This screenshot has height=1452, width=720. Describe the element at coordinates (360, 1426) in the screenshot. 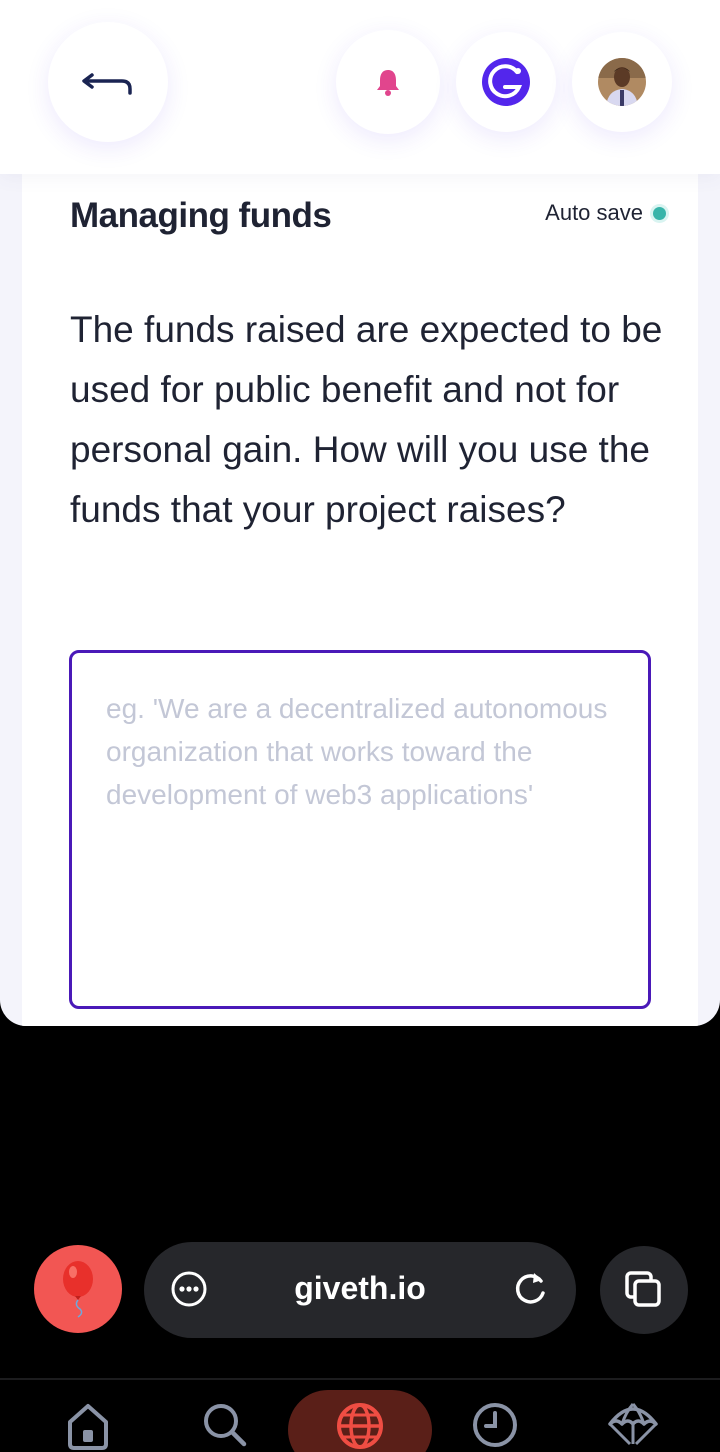

I see `globe-icon` at that location.